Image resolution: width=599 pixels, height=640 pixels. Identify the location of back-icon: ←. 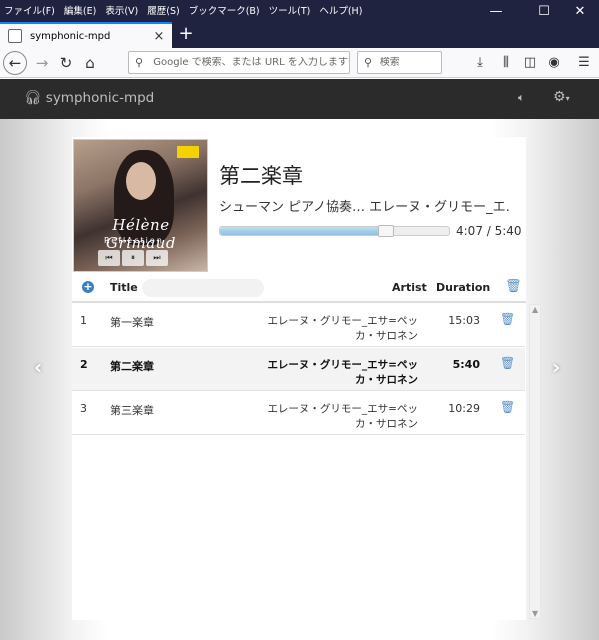
(15, 63).